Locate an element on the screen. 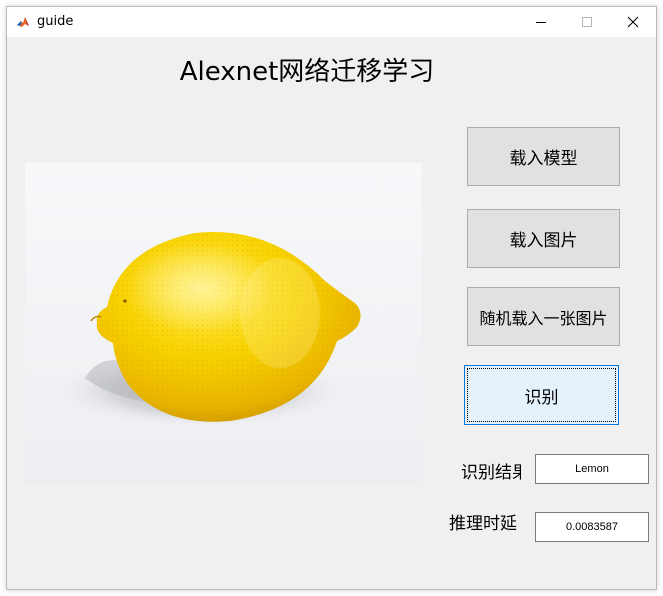 This screenshot has height=596, width=663. load-image-button: 载入图片 is located at coordinates (543, 238).